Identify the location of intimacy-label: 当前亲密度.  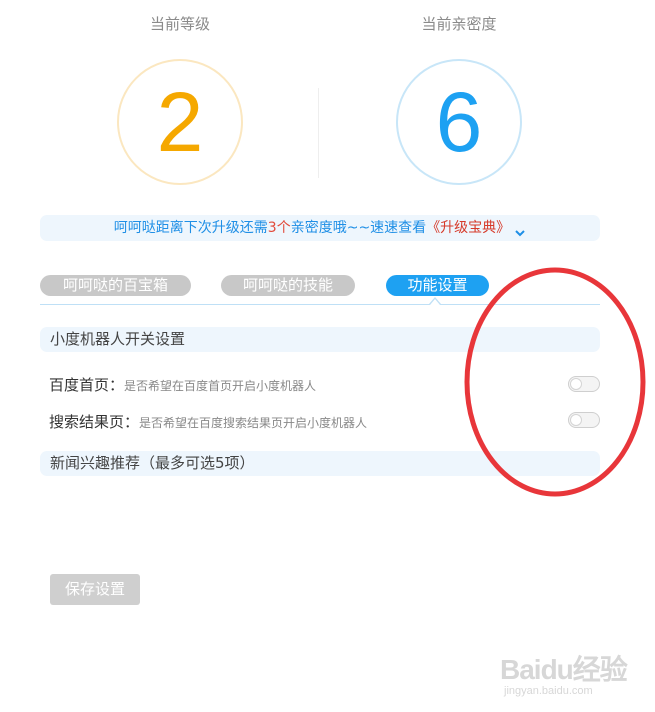
(459, 24).